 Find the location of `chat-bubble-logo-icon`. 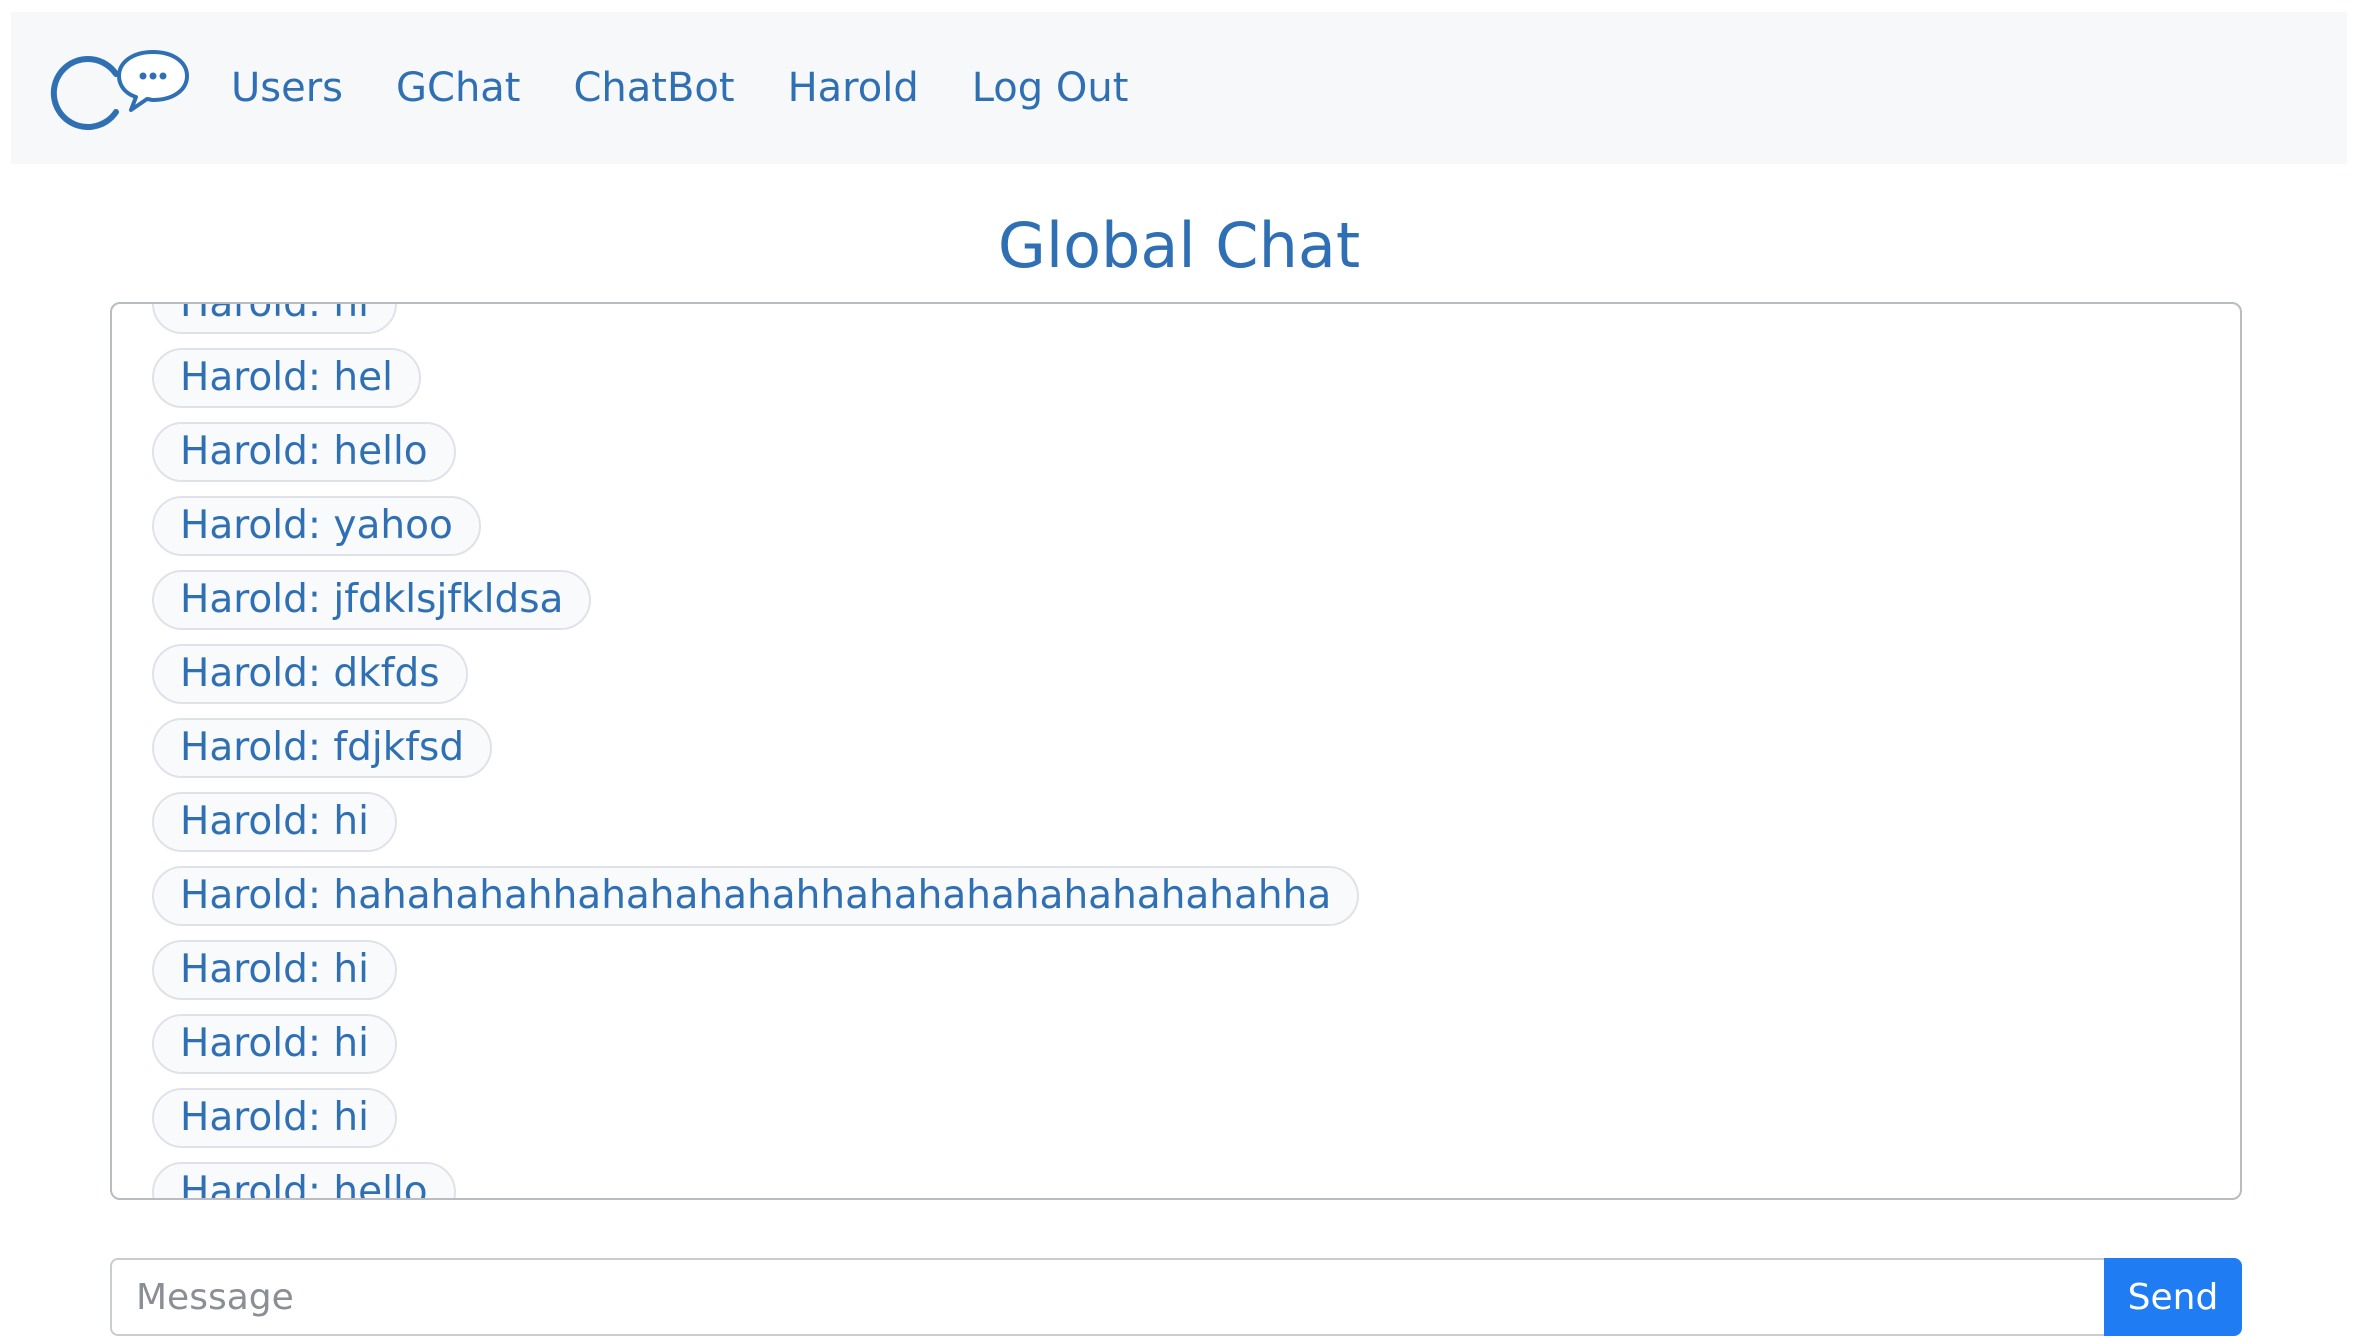

chat-bubble-logo-icon is located at coordinates (119, 97).